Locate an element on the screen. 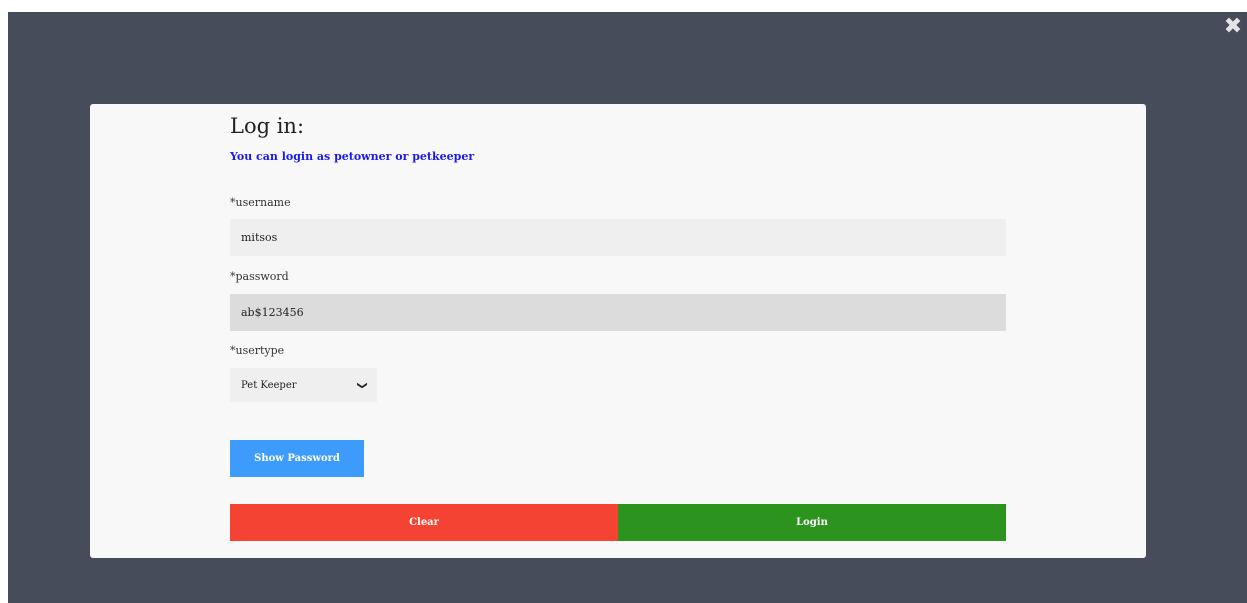 Image resolution: width=1247 pixels, height=603 pixels. show-password-button: Show Password is located at coordinates (297, 458).